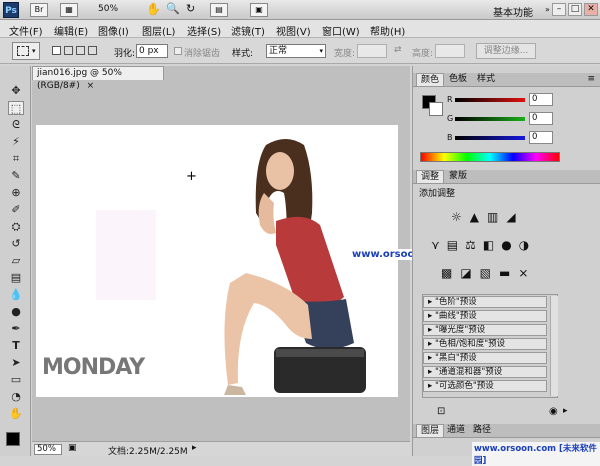 The width and height of the screenshot is (600, 466). What do you see at coordinates (506, 431) in the screenshot?
I see `layers-panel-tabbar: 图层 通道 路径` at bounding box center [506, 431].